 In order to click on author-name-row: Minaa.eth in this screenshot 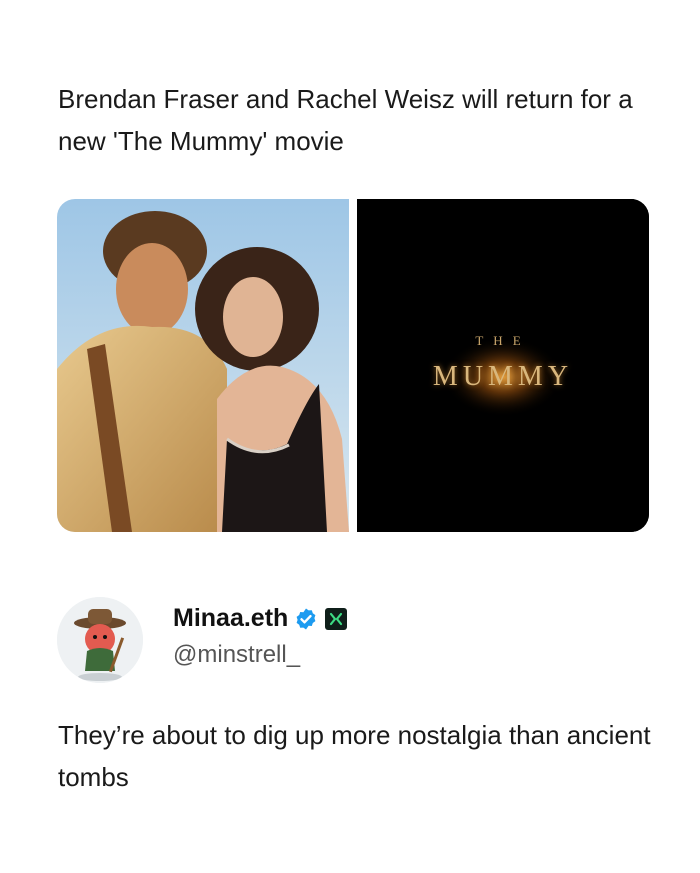, I will do `click(260, 618)`.